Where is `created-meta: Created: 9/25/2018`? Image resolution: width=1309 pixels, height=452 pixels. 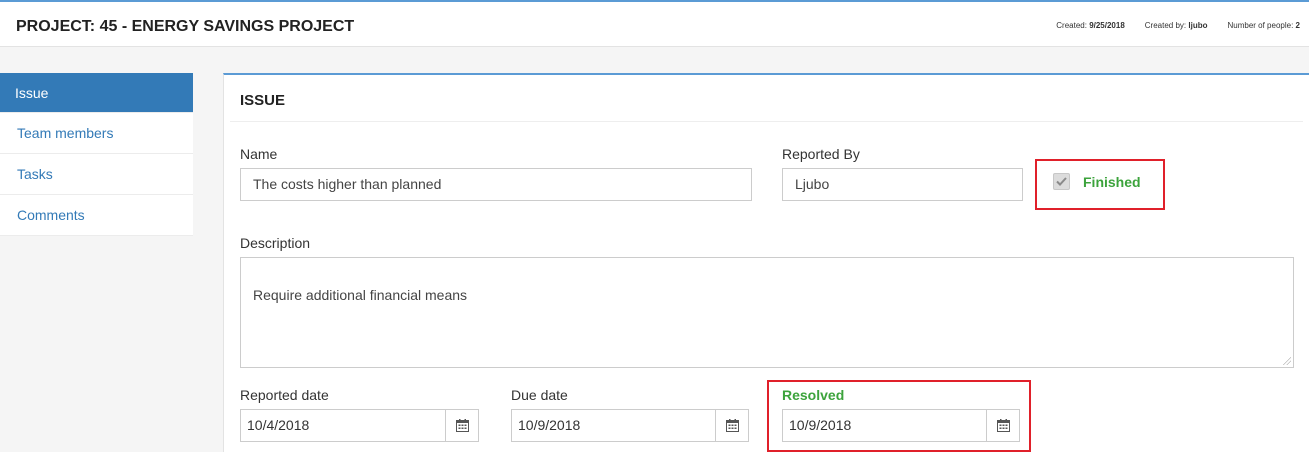
created-meta: Created: 9/25/2018 is located at coordinates (1090, 25).